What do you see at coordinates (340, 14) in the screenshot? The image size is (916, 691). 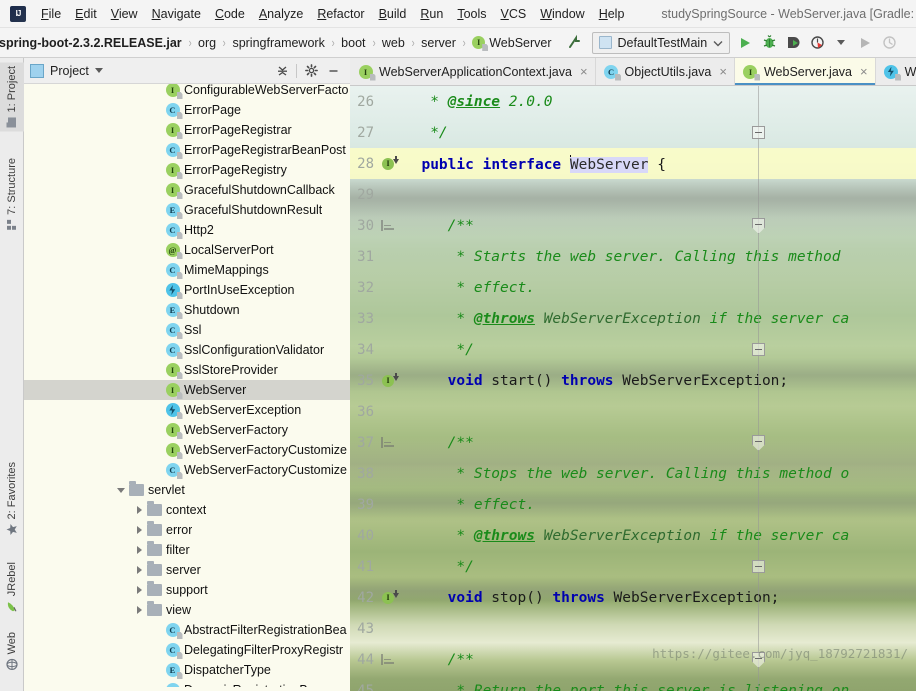 I see `menu-refactor: Refactor` at bounding box center [340, 14].